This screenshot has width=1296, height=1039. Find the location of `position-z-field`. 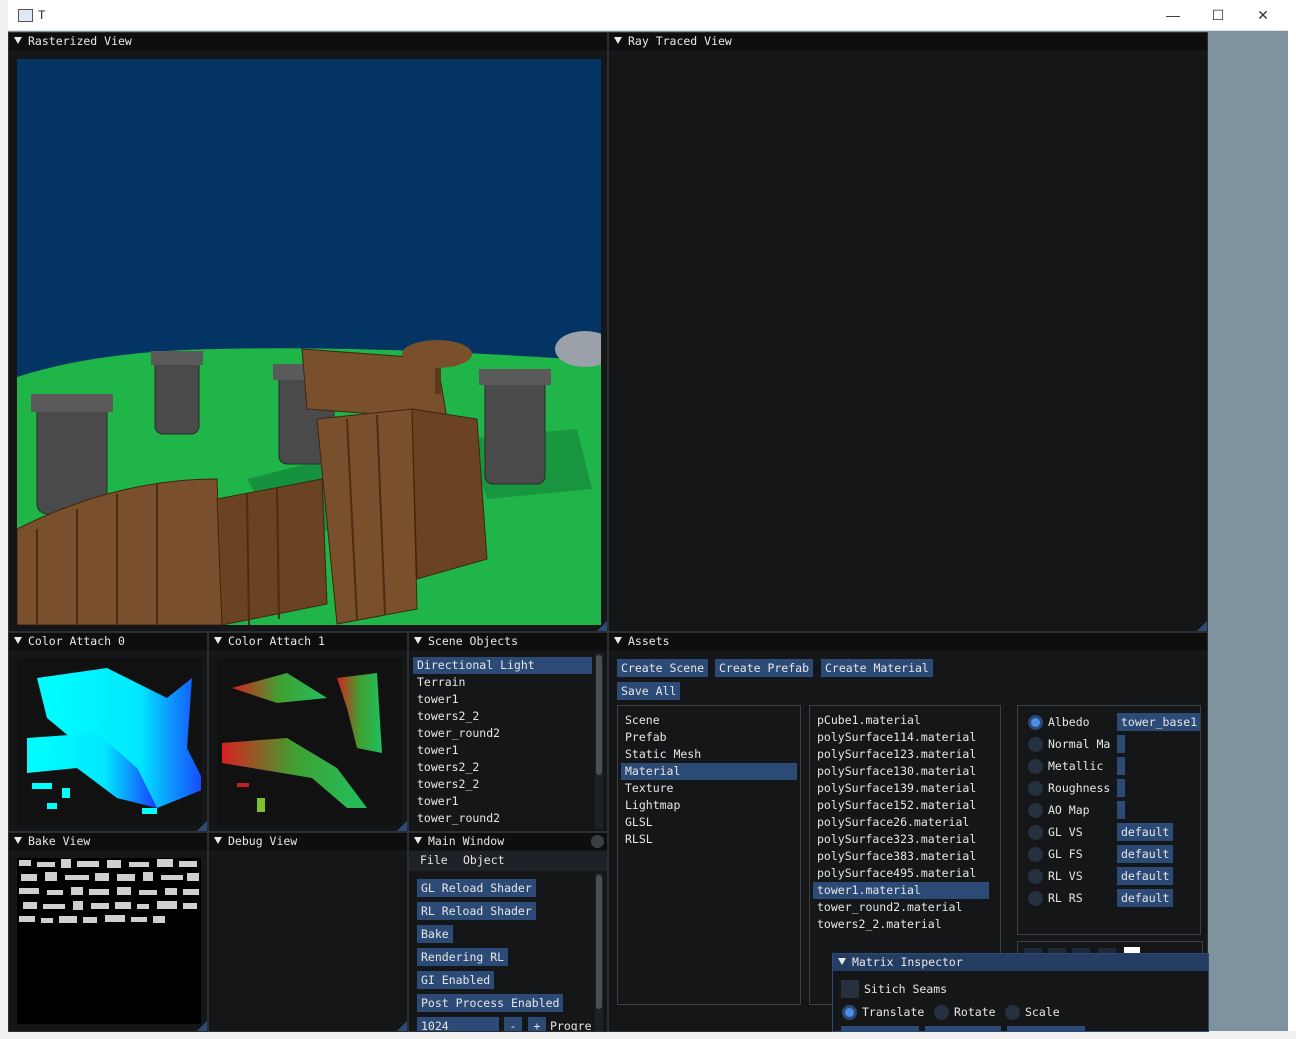

position-z-field is located at coordinates (1046, 1028).